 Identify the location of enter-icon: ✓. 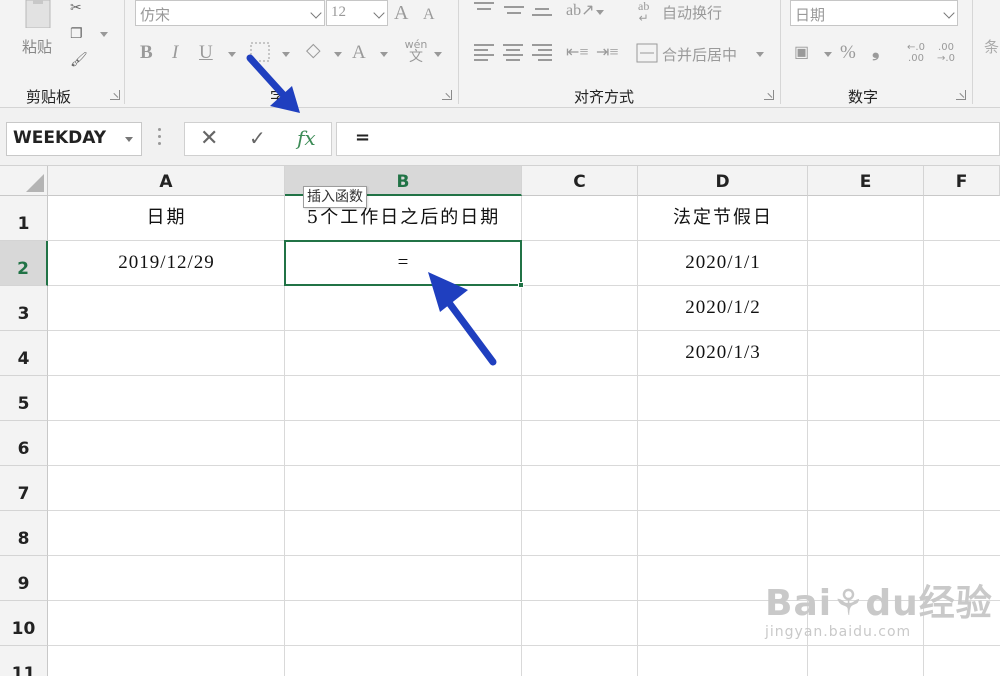
(257, 138).